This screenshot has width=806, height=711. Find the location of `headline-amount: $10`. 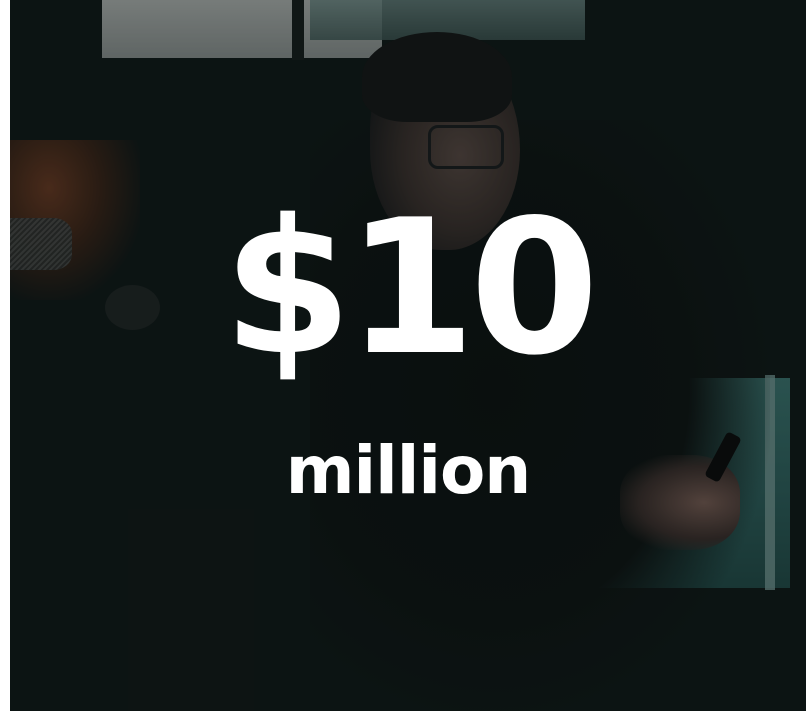

headline-amount: $10 is located at coordinates (410, 287).